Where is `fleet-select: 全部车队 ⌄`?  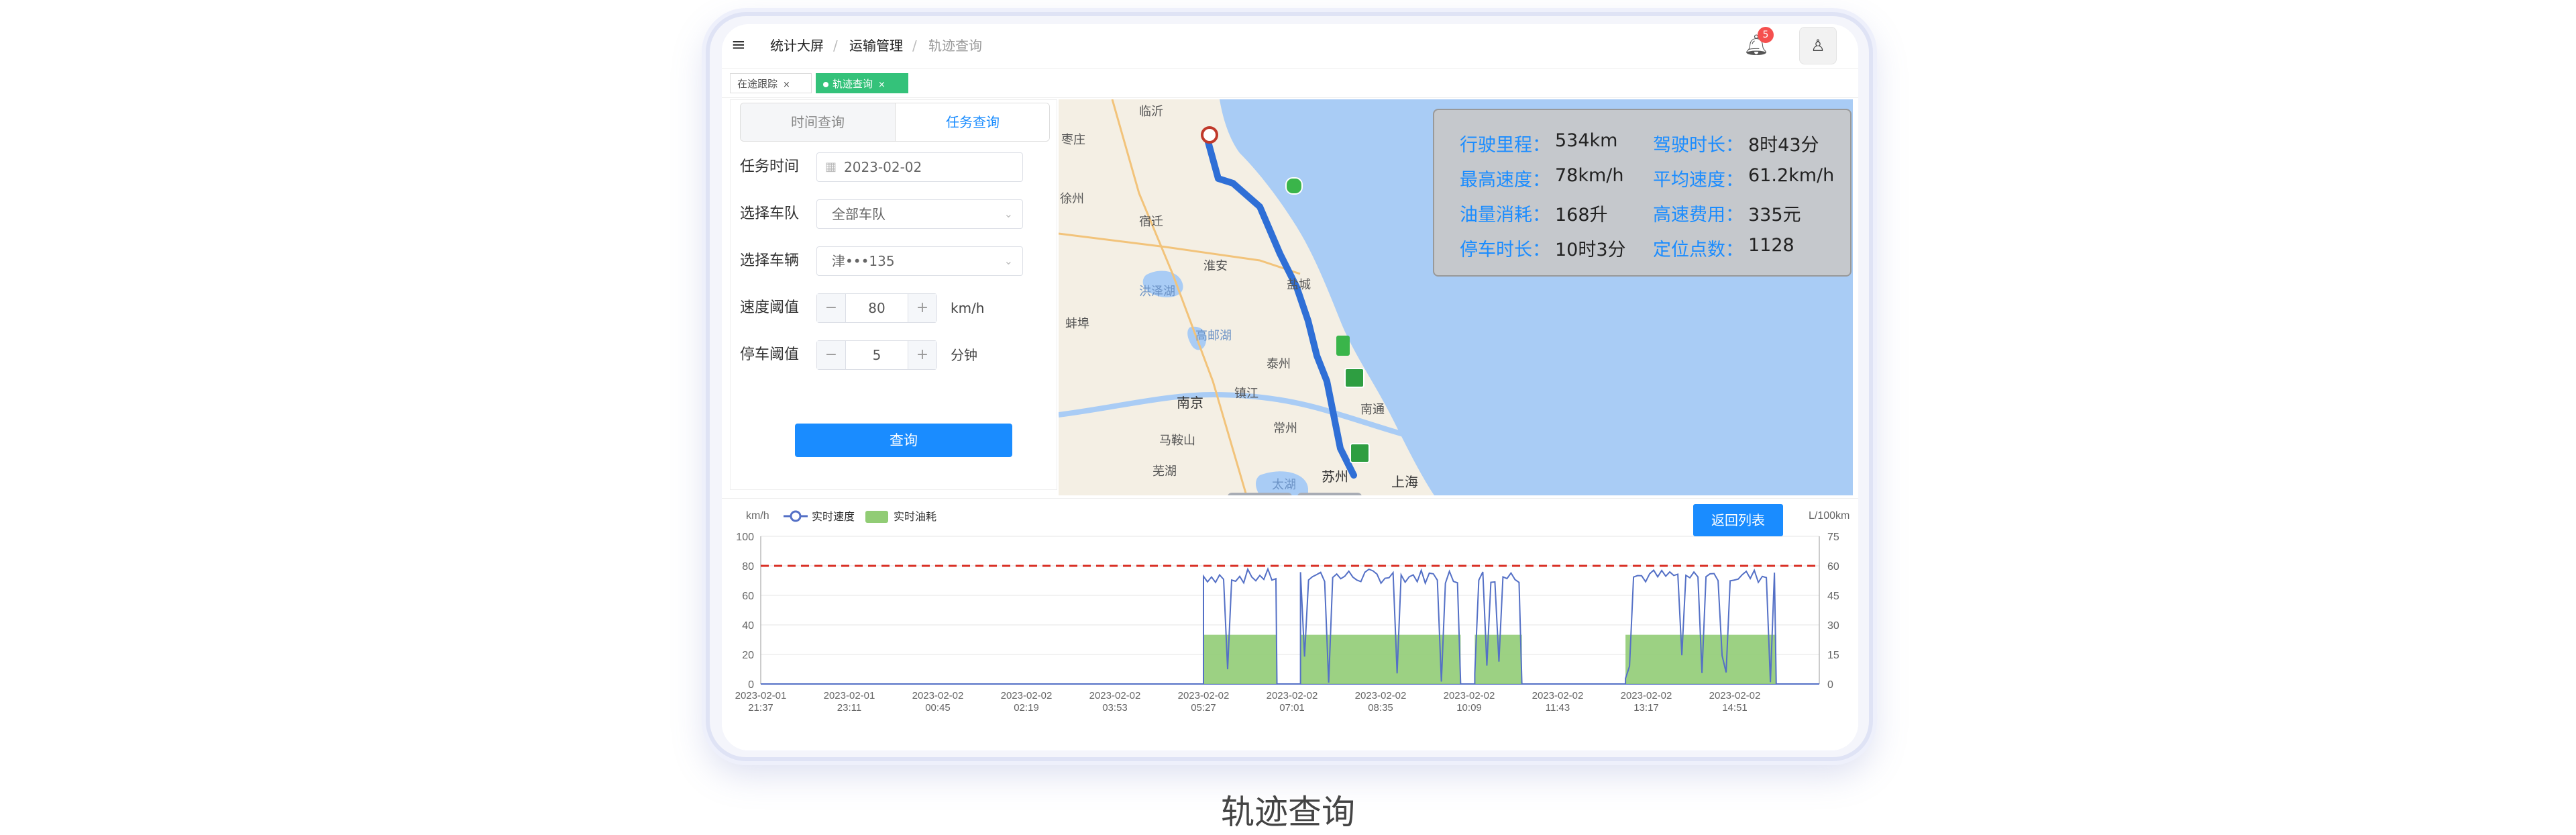
fleet-select: 全部车队 ⌄ is located at coordinates (919, 214).